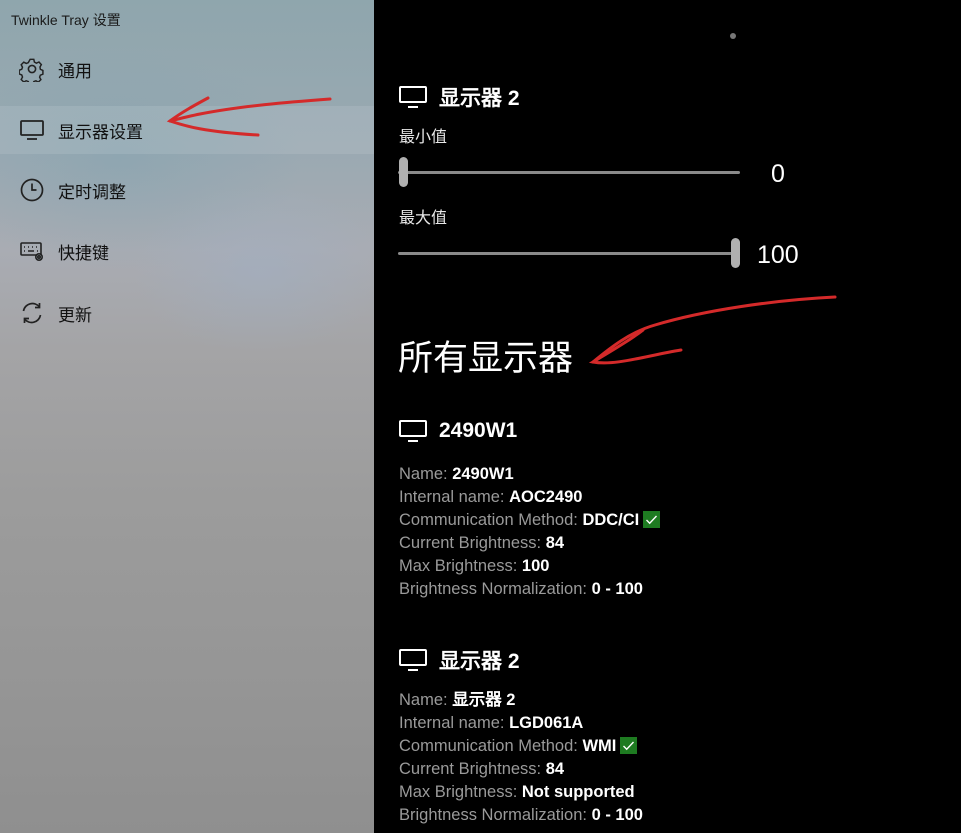 The image size is (961, 833). What do you see at coordinates (484, 700) in the screenshot?
I see `info-value: 显示器 2` at bounding box center [484, 700].